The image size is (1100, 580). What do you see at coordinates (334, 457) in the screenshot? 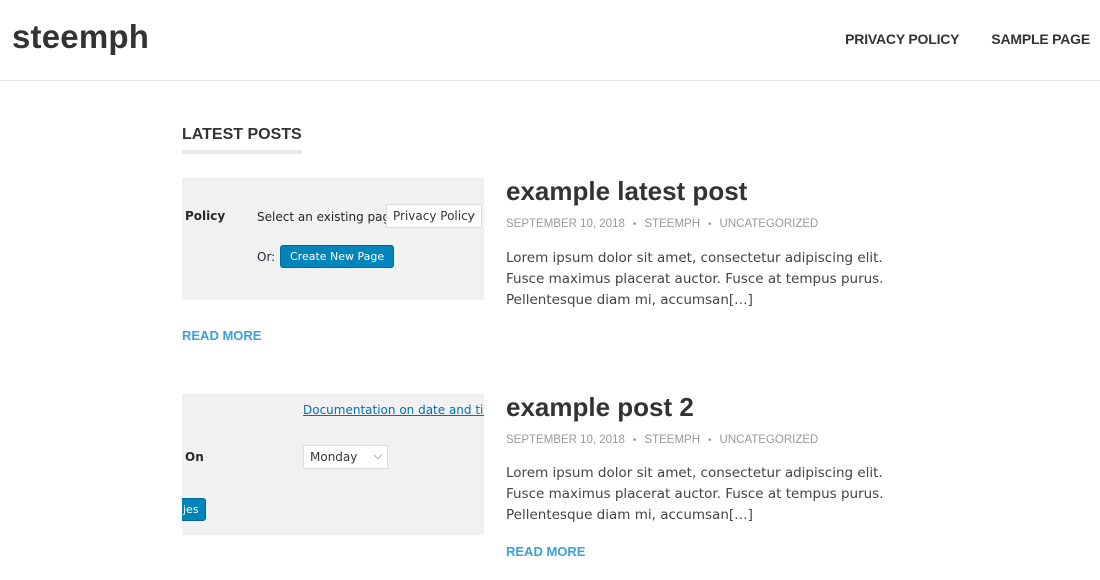
I see `thumb-select-value: Monday` at bounding box center [334, 457].